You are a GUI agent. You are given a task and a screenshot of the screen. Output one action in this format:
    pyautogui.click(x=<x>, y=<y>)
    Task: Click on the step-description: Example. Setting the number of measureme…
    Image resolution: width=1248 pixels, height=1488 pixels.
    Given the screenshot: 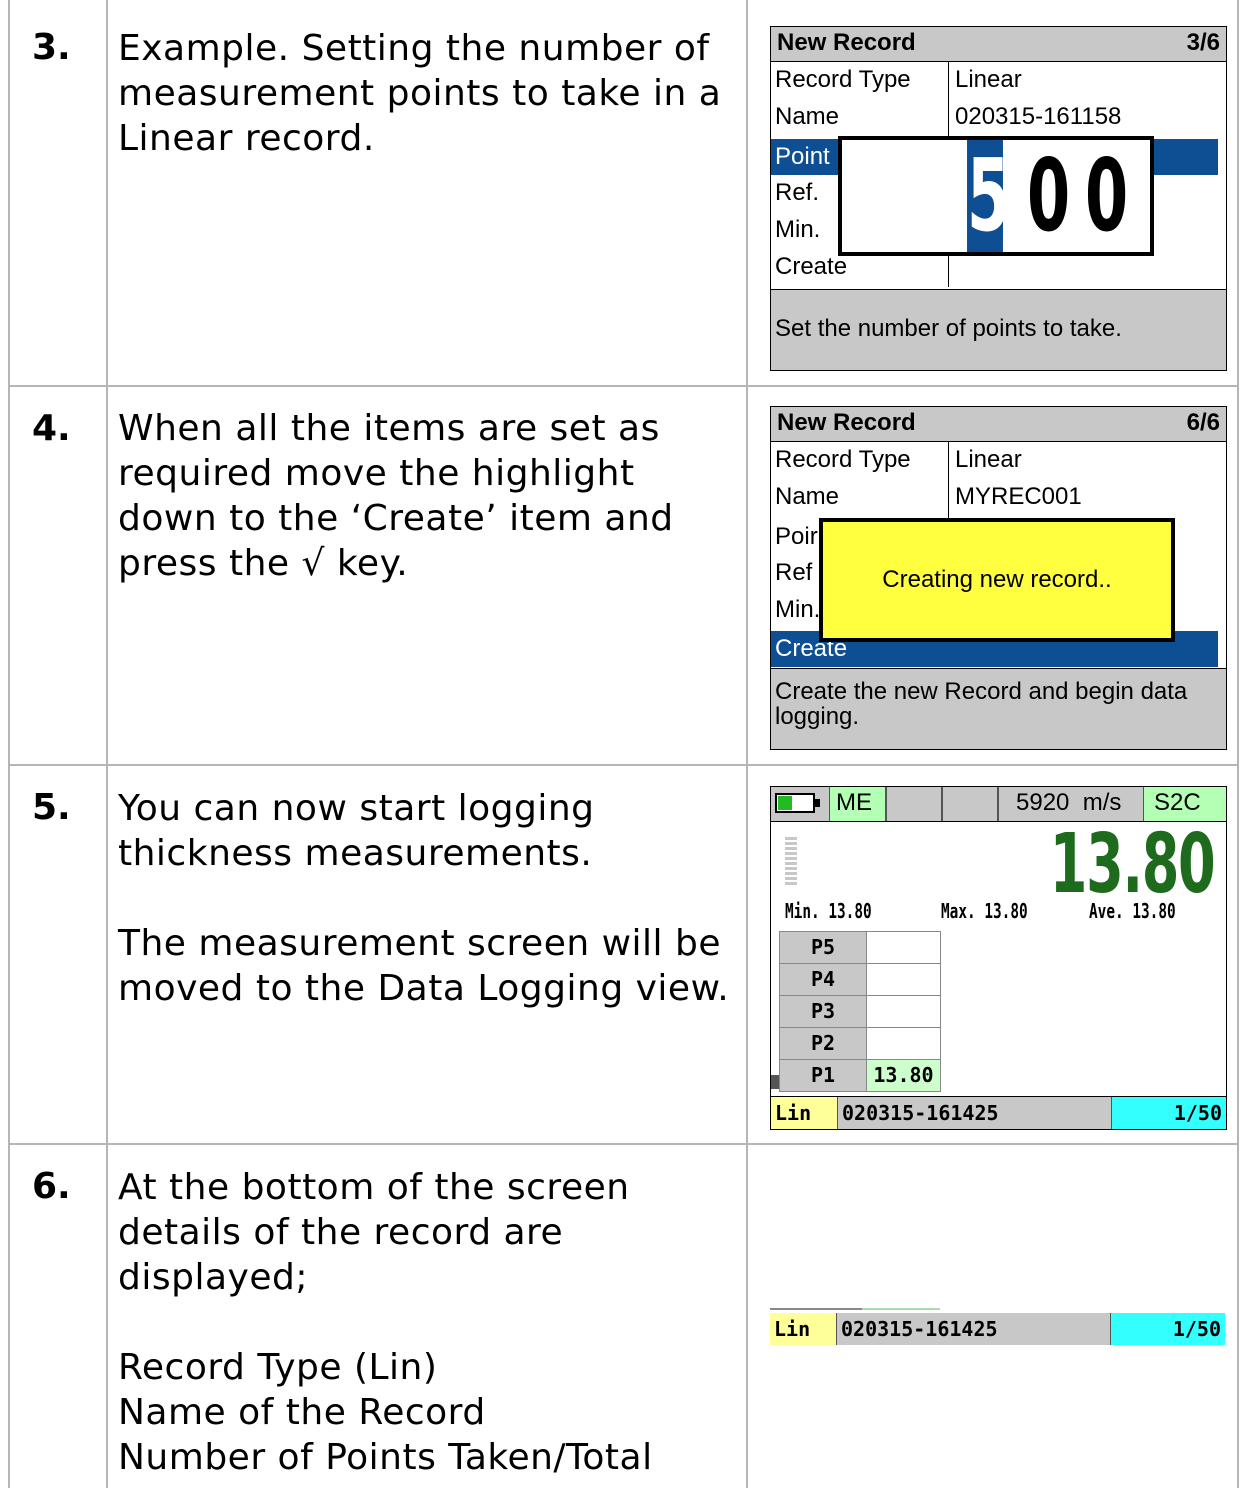 What is the action you would take?
    pyautogui.click(x=420, y=93)
    